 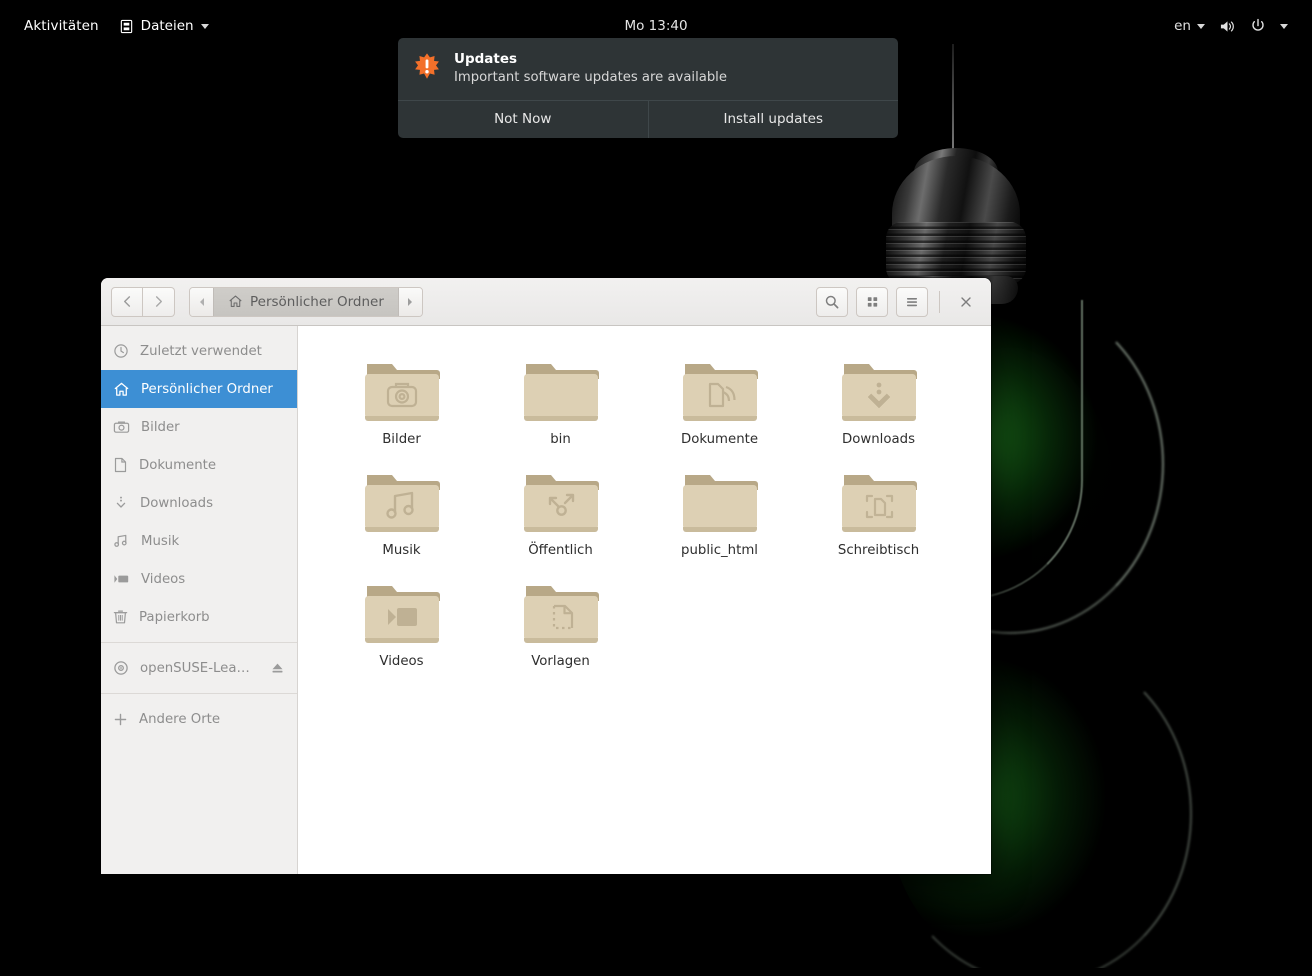 I want to click on navigation-buttons, so click(x=143, y=301).